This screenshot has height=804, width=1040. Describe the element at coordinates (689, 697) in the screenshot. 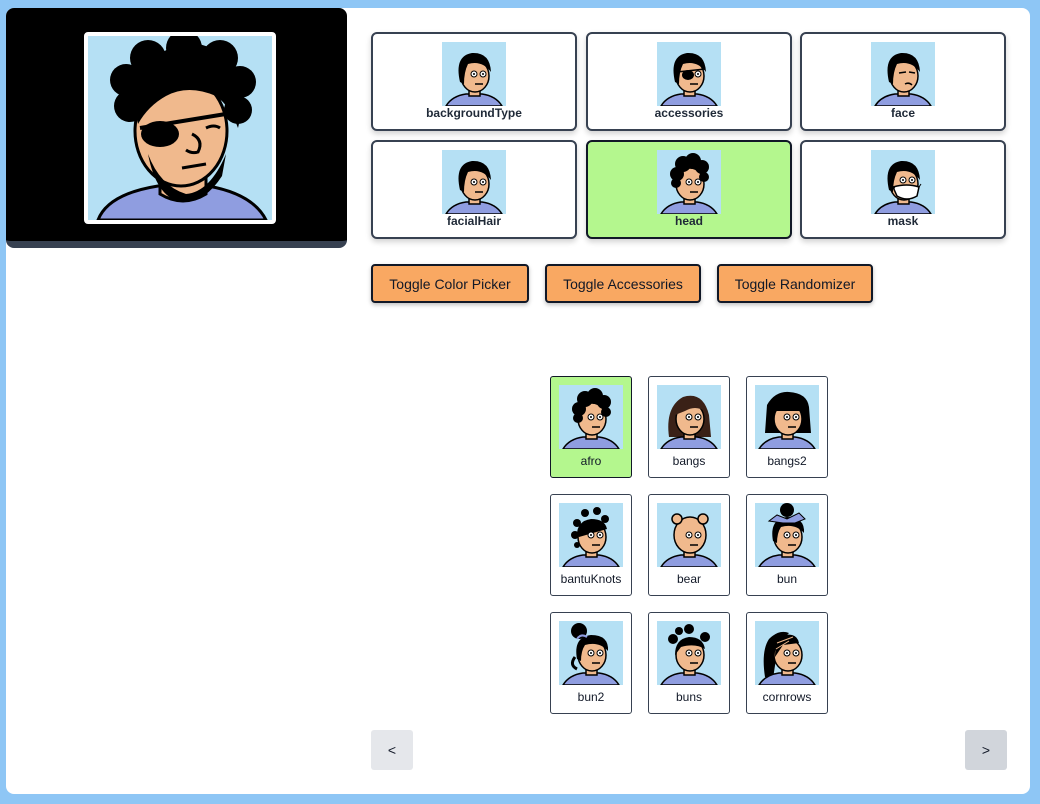

I see `option-label: buns` at that location.